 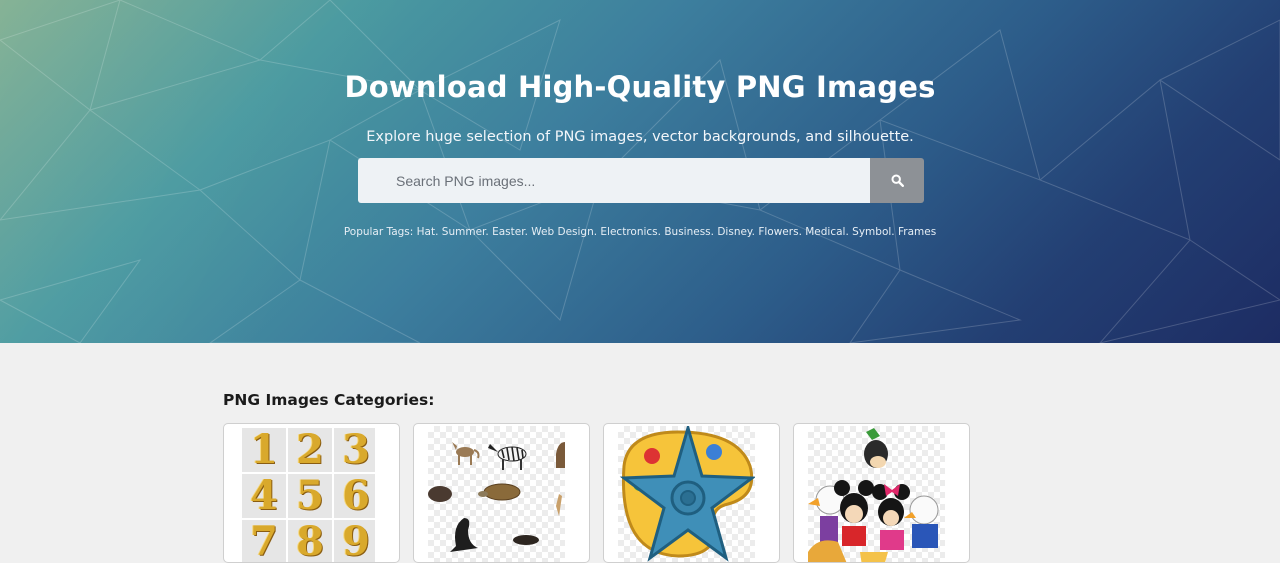 I want to click on tag-link: Web Design, so click(x=562, y=232).